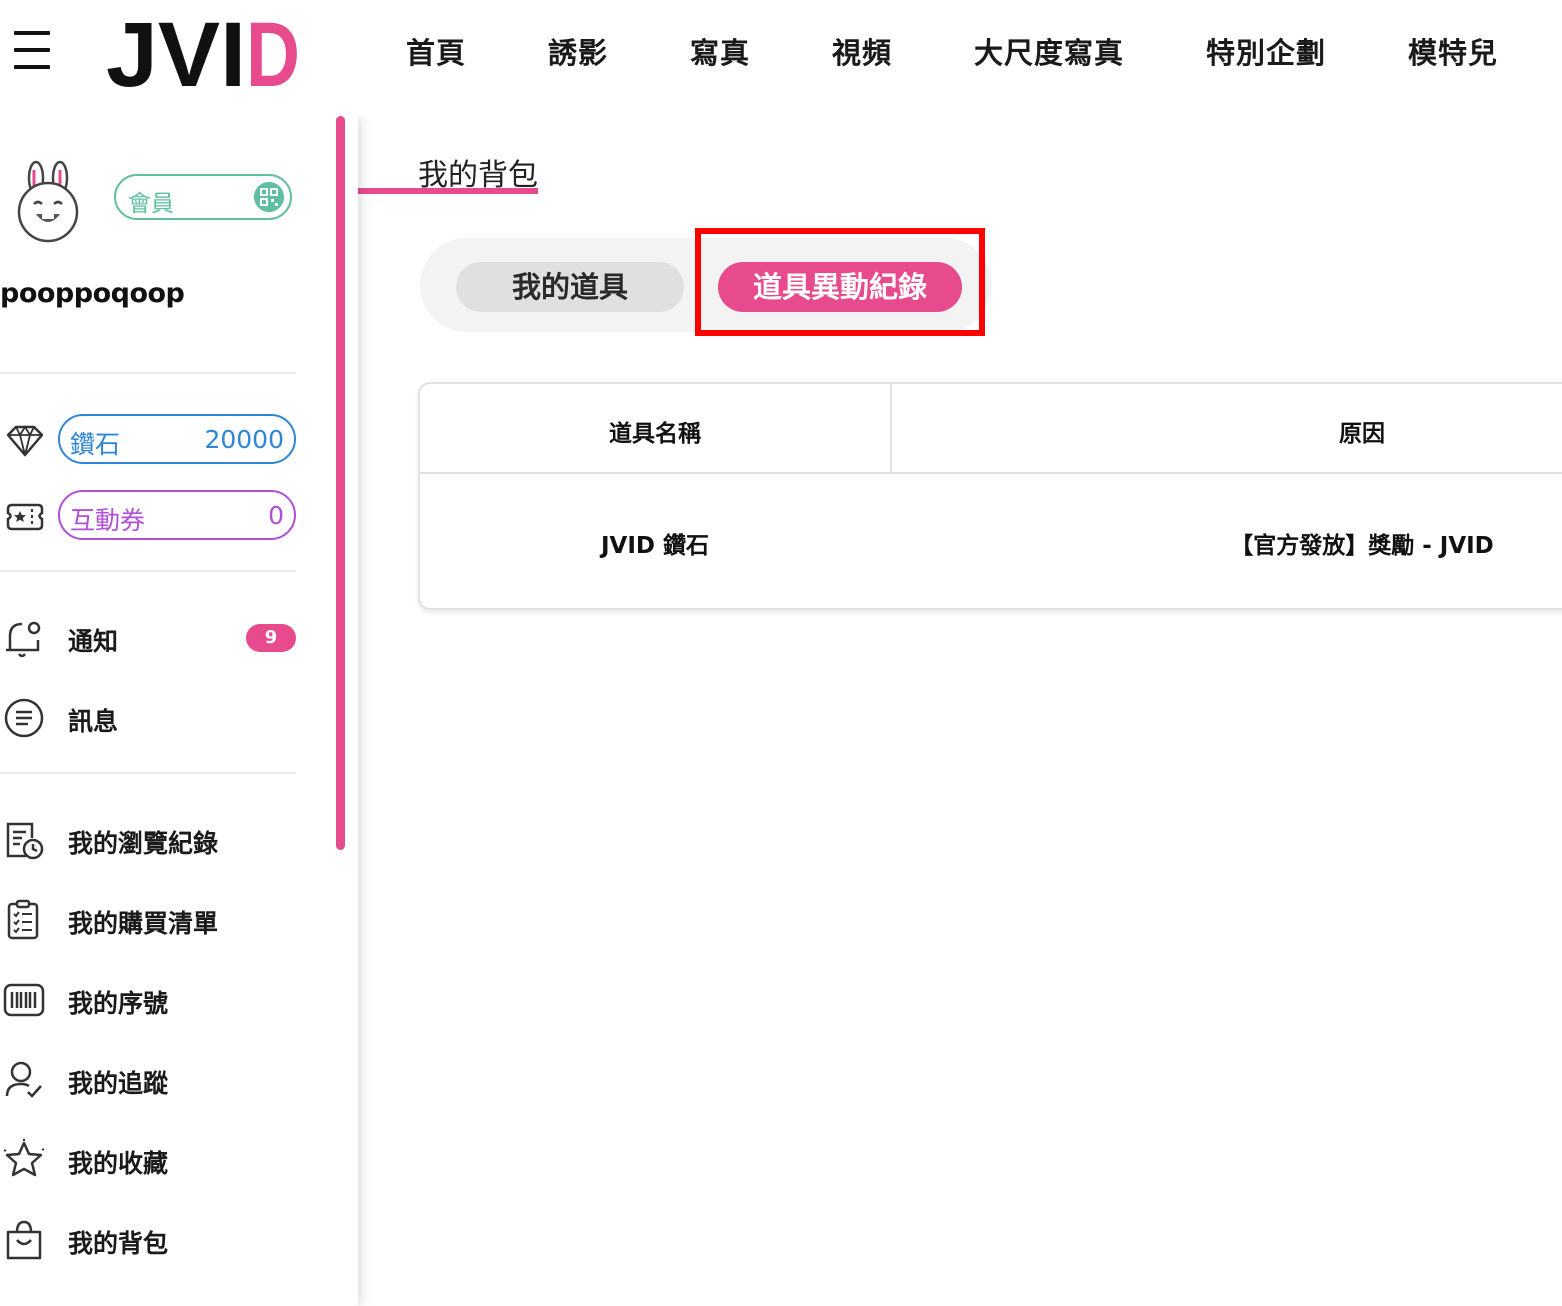  What do you see at coordinates (25, 841) in the screenshot?
I see `history-icon` at bounding box center [25, 841].